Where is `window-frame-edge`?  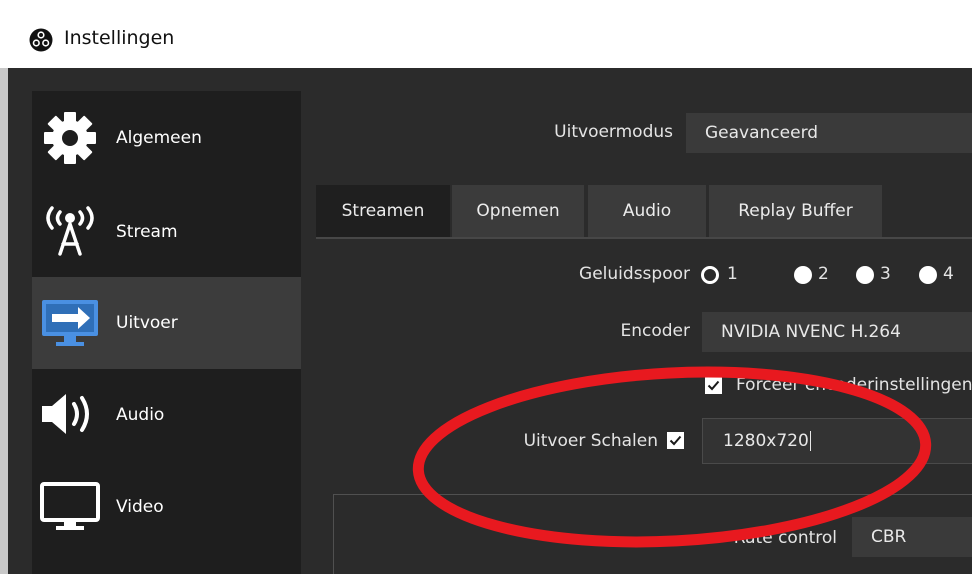
window-frame-edge is located at coordinates (4, 321).